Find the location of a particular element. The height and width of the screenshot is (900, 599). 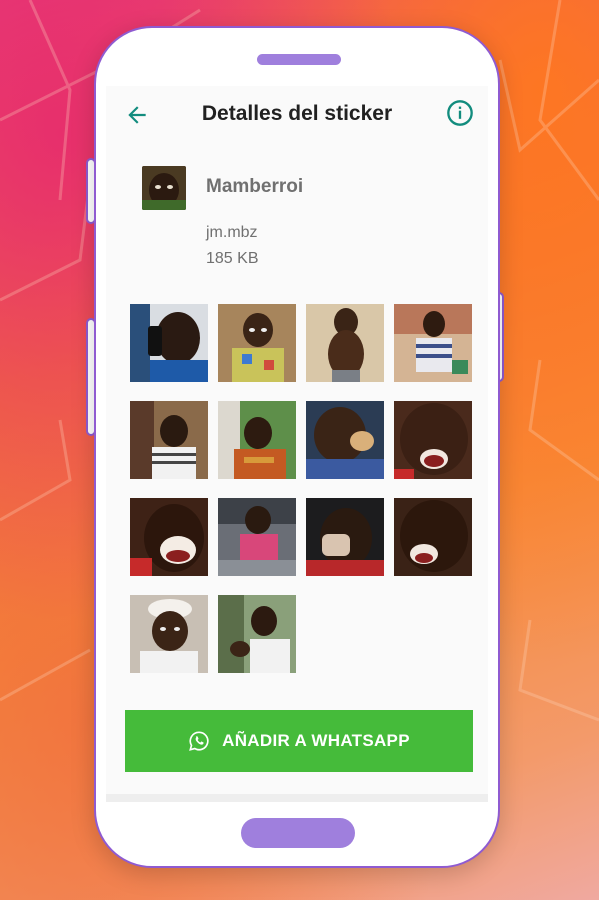

pack-info: Mamberroi jm.mbz 185 KB is located at coordinates (297, 205).